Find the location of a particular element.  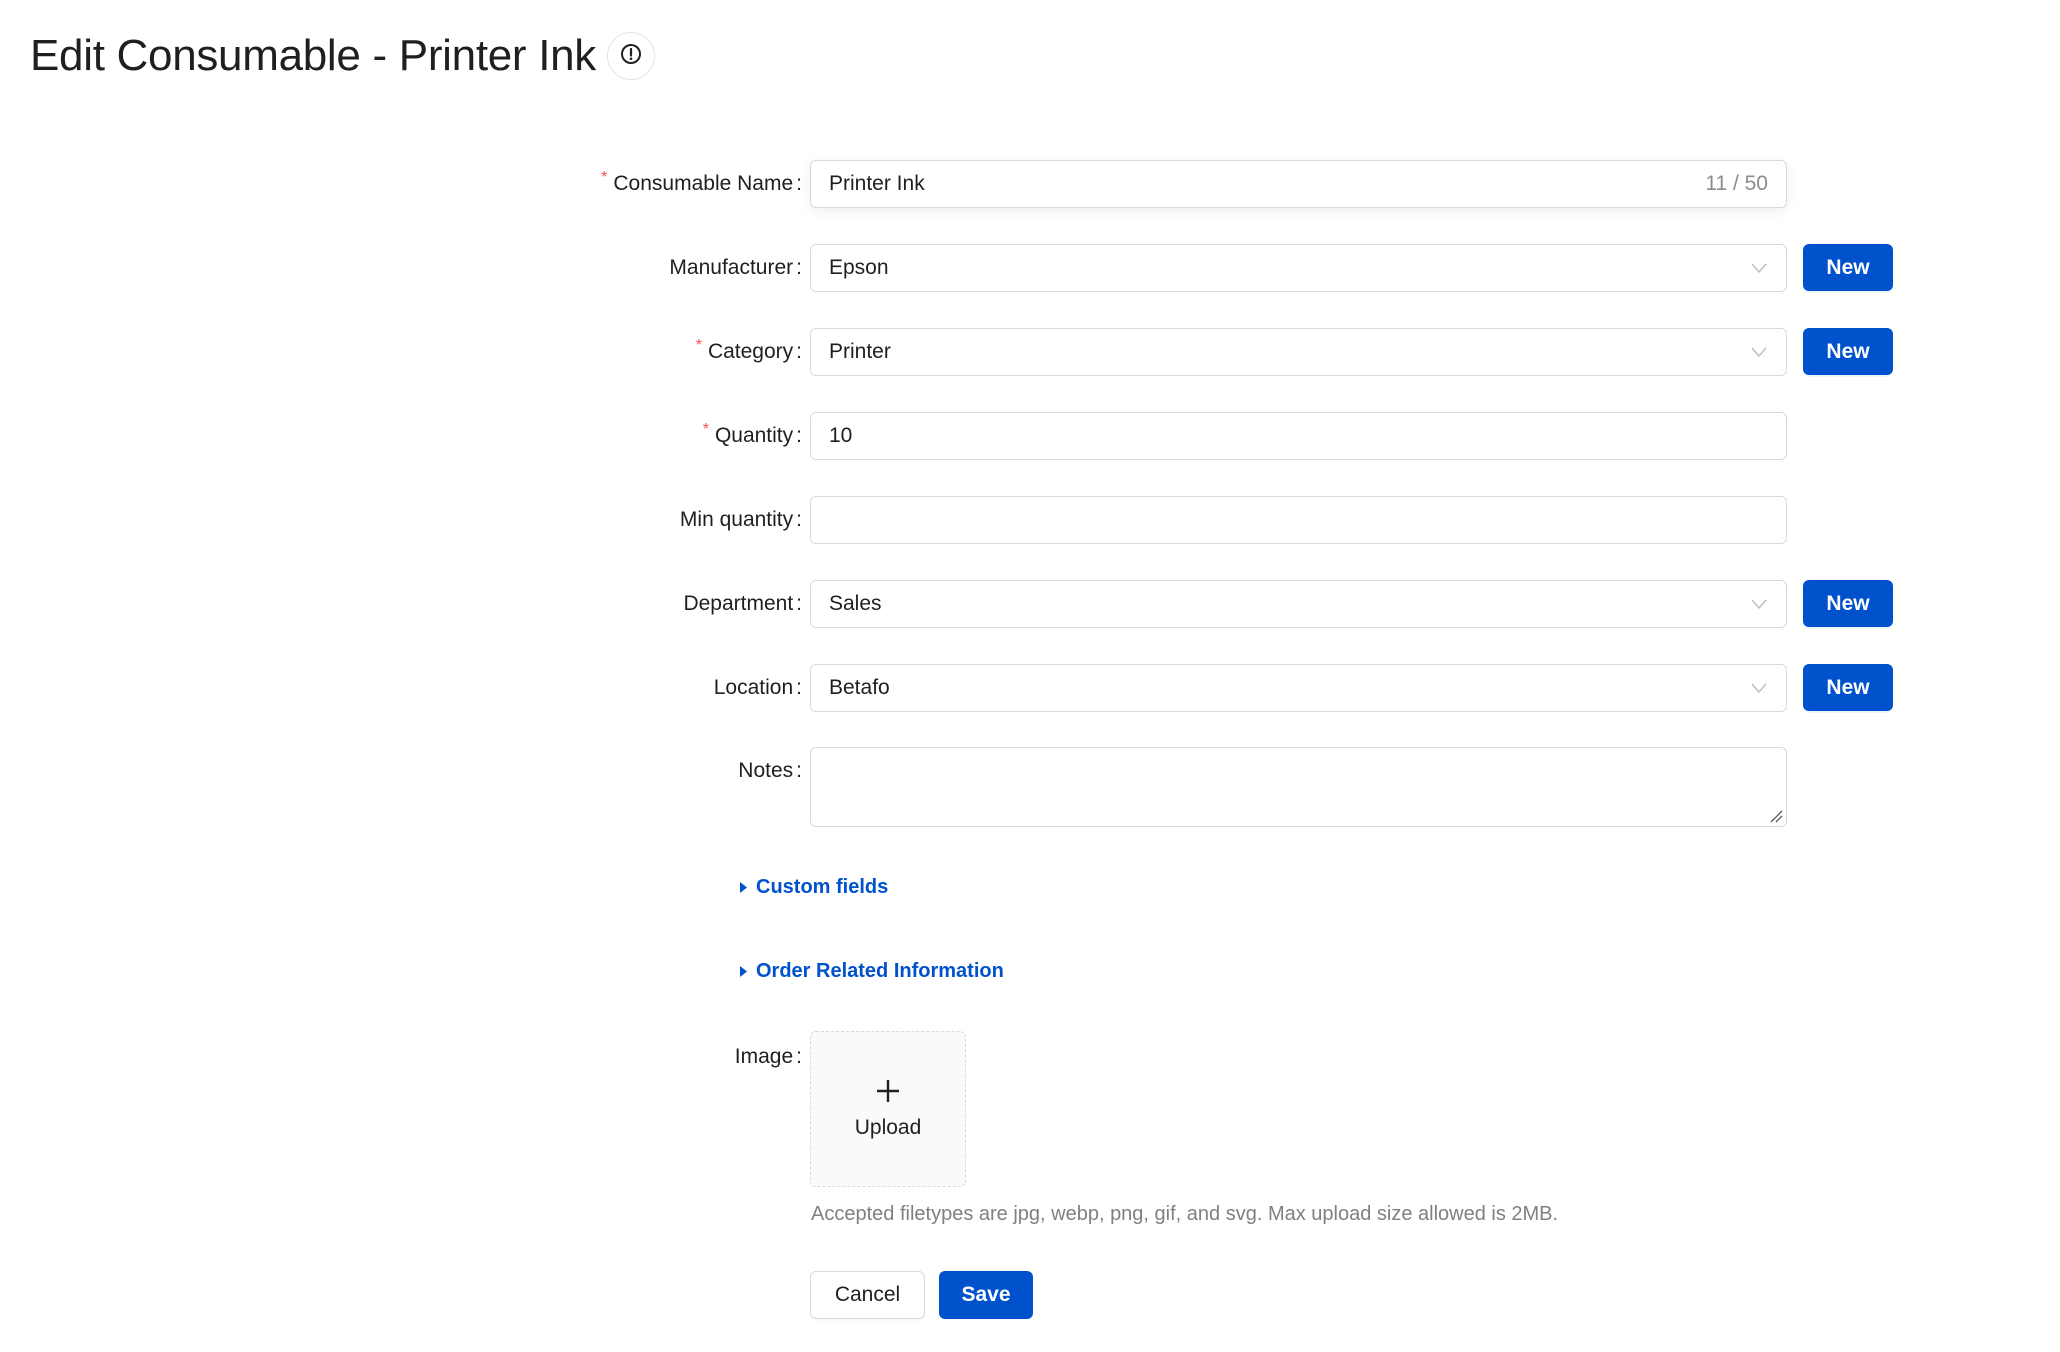

save-button: Save is located at coordinates (986, 1295).